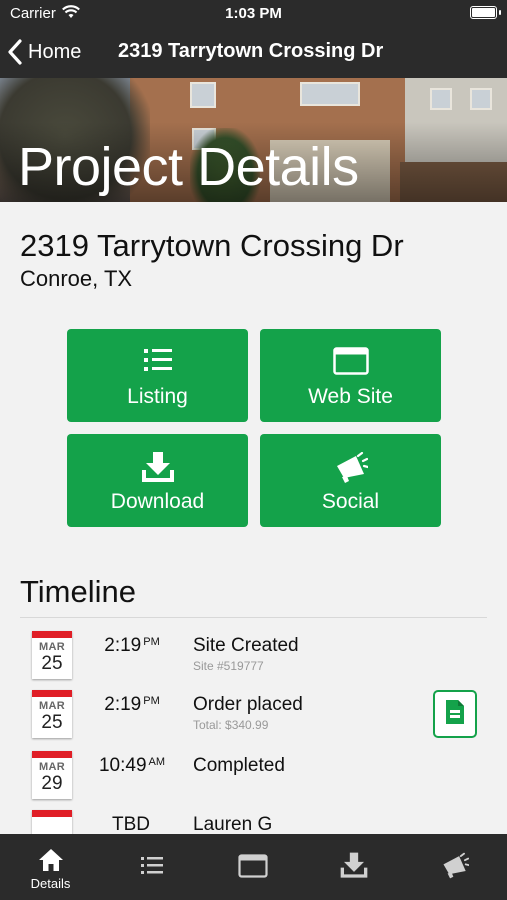  I want to click on timeline-event: Order placed, so click(248, 704).